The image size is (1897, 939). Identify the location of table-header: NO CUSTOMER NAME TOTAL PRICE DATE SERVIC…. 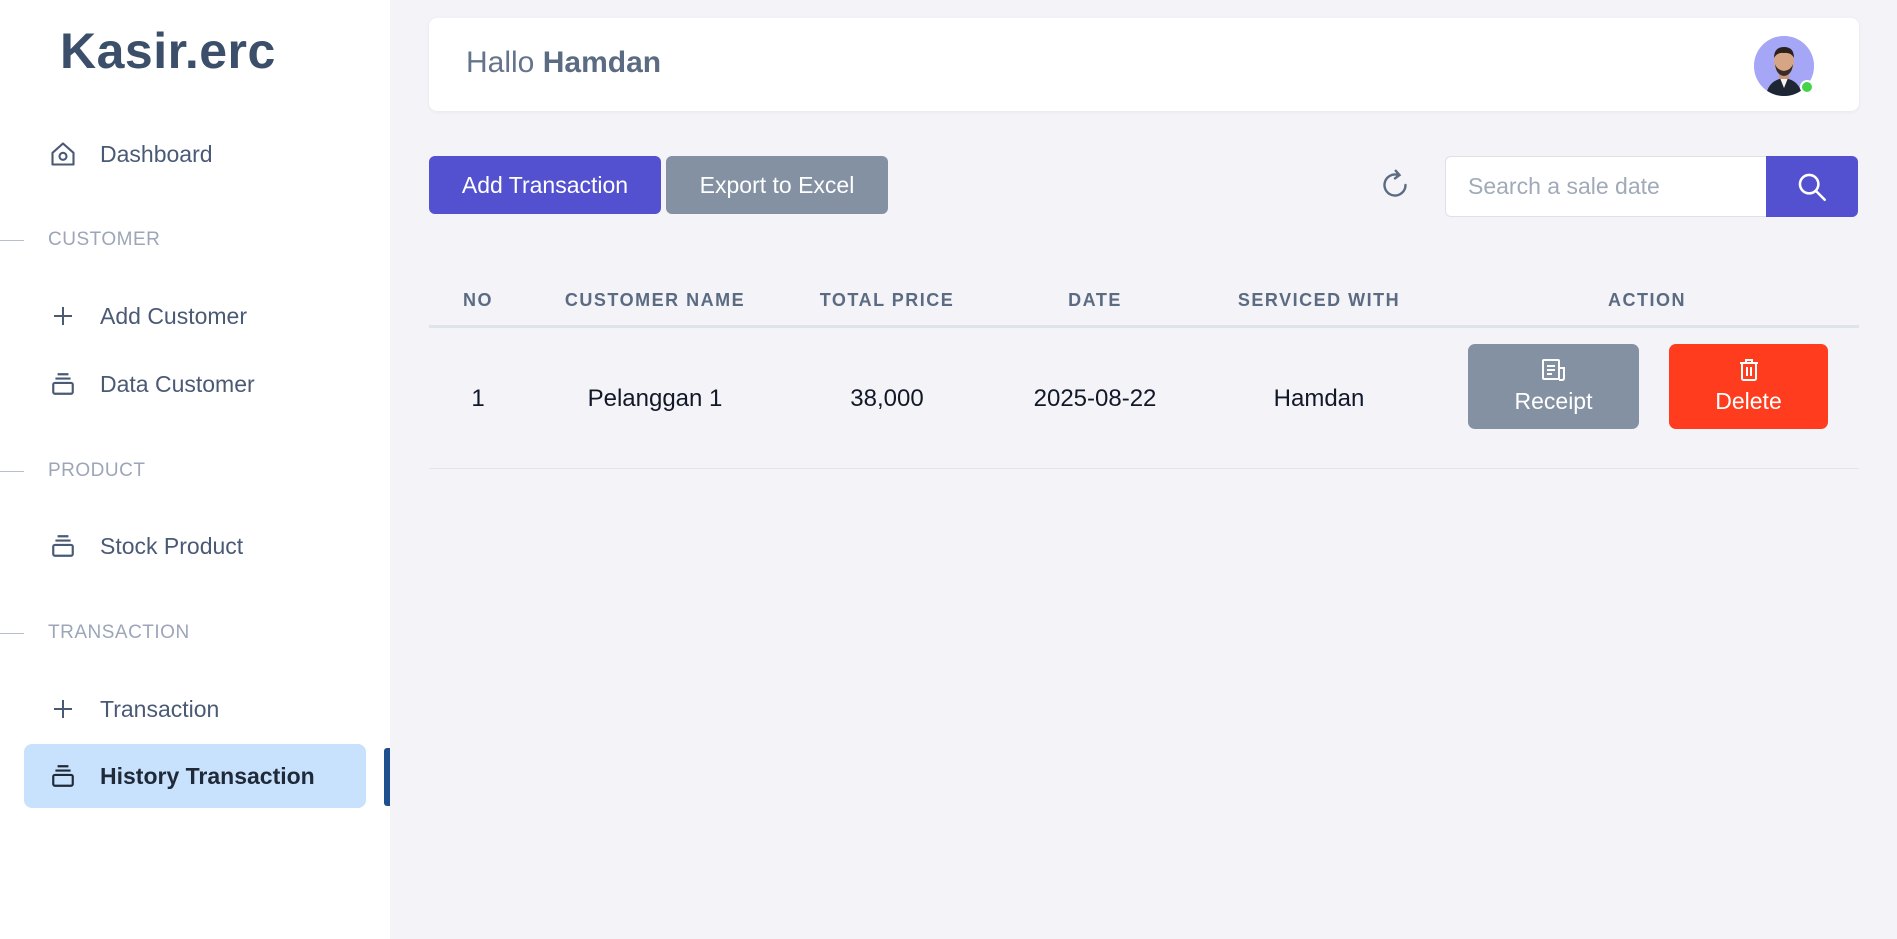
(1144, 306).